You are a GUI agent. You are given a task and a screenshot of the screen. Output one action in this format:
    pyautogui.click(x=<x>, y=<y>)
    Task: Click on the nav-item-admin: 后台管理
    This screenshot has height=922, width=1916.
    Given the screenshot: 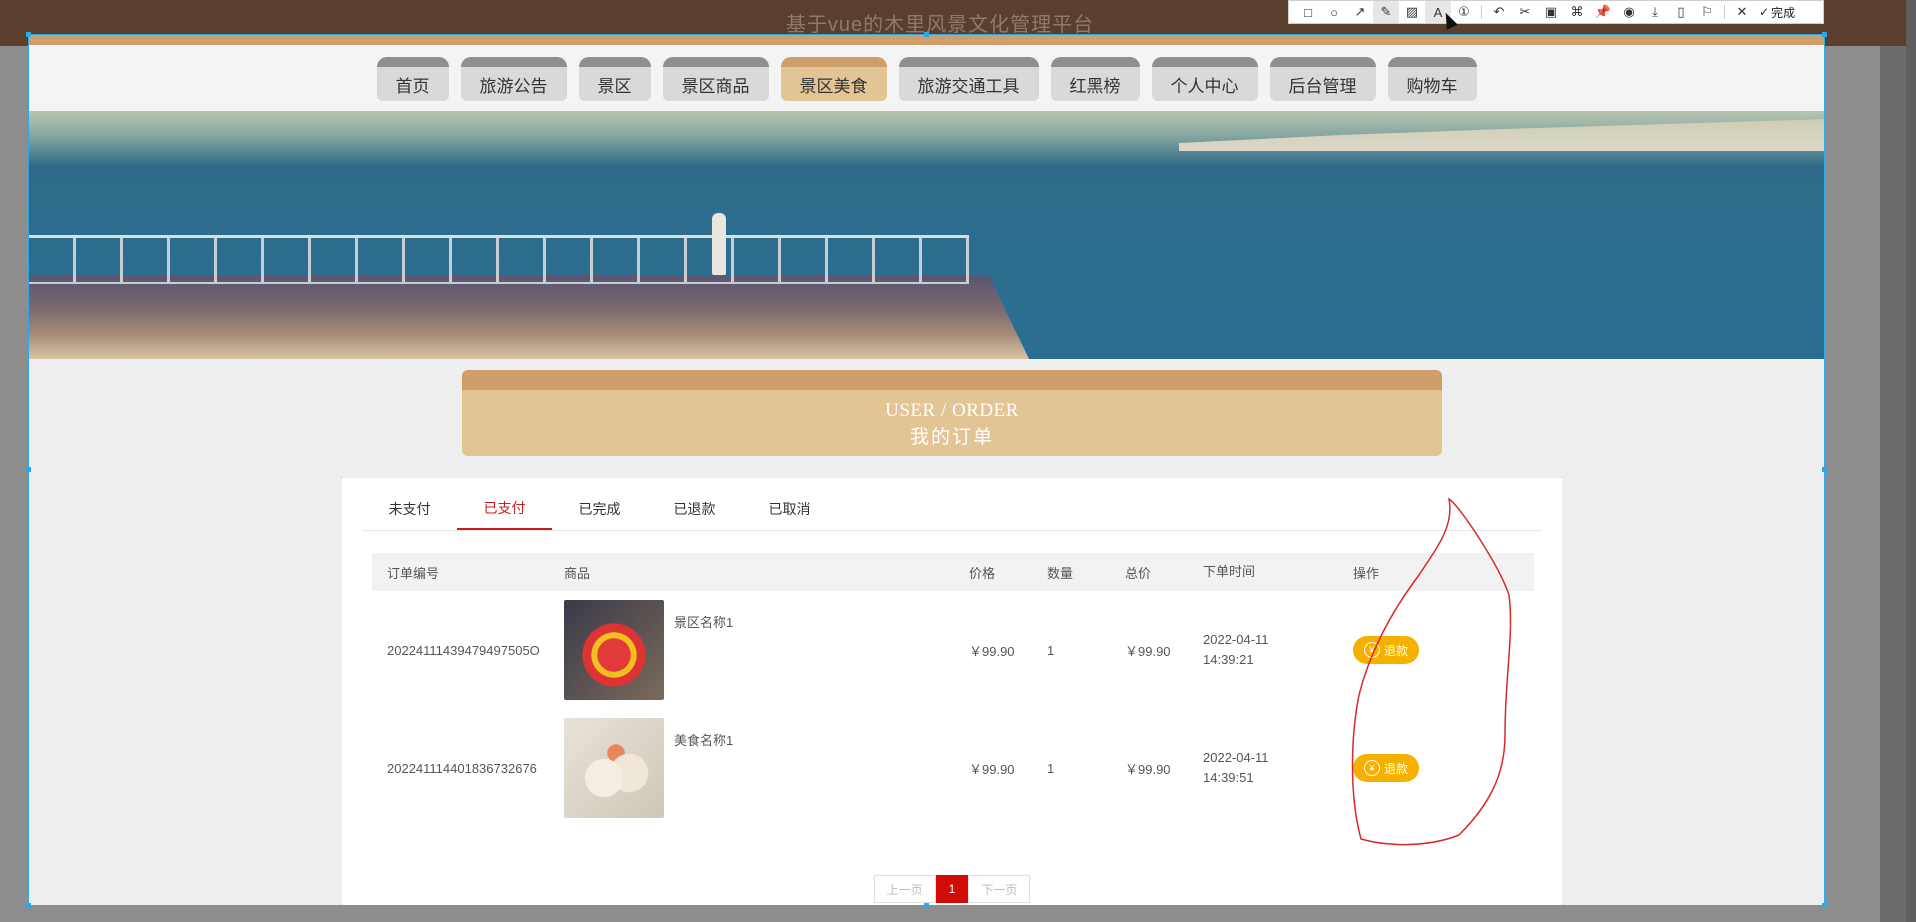 What is the action you would take?
    pyautogui.click(x=1322, y=79)
    